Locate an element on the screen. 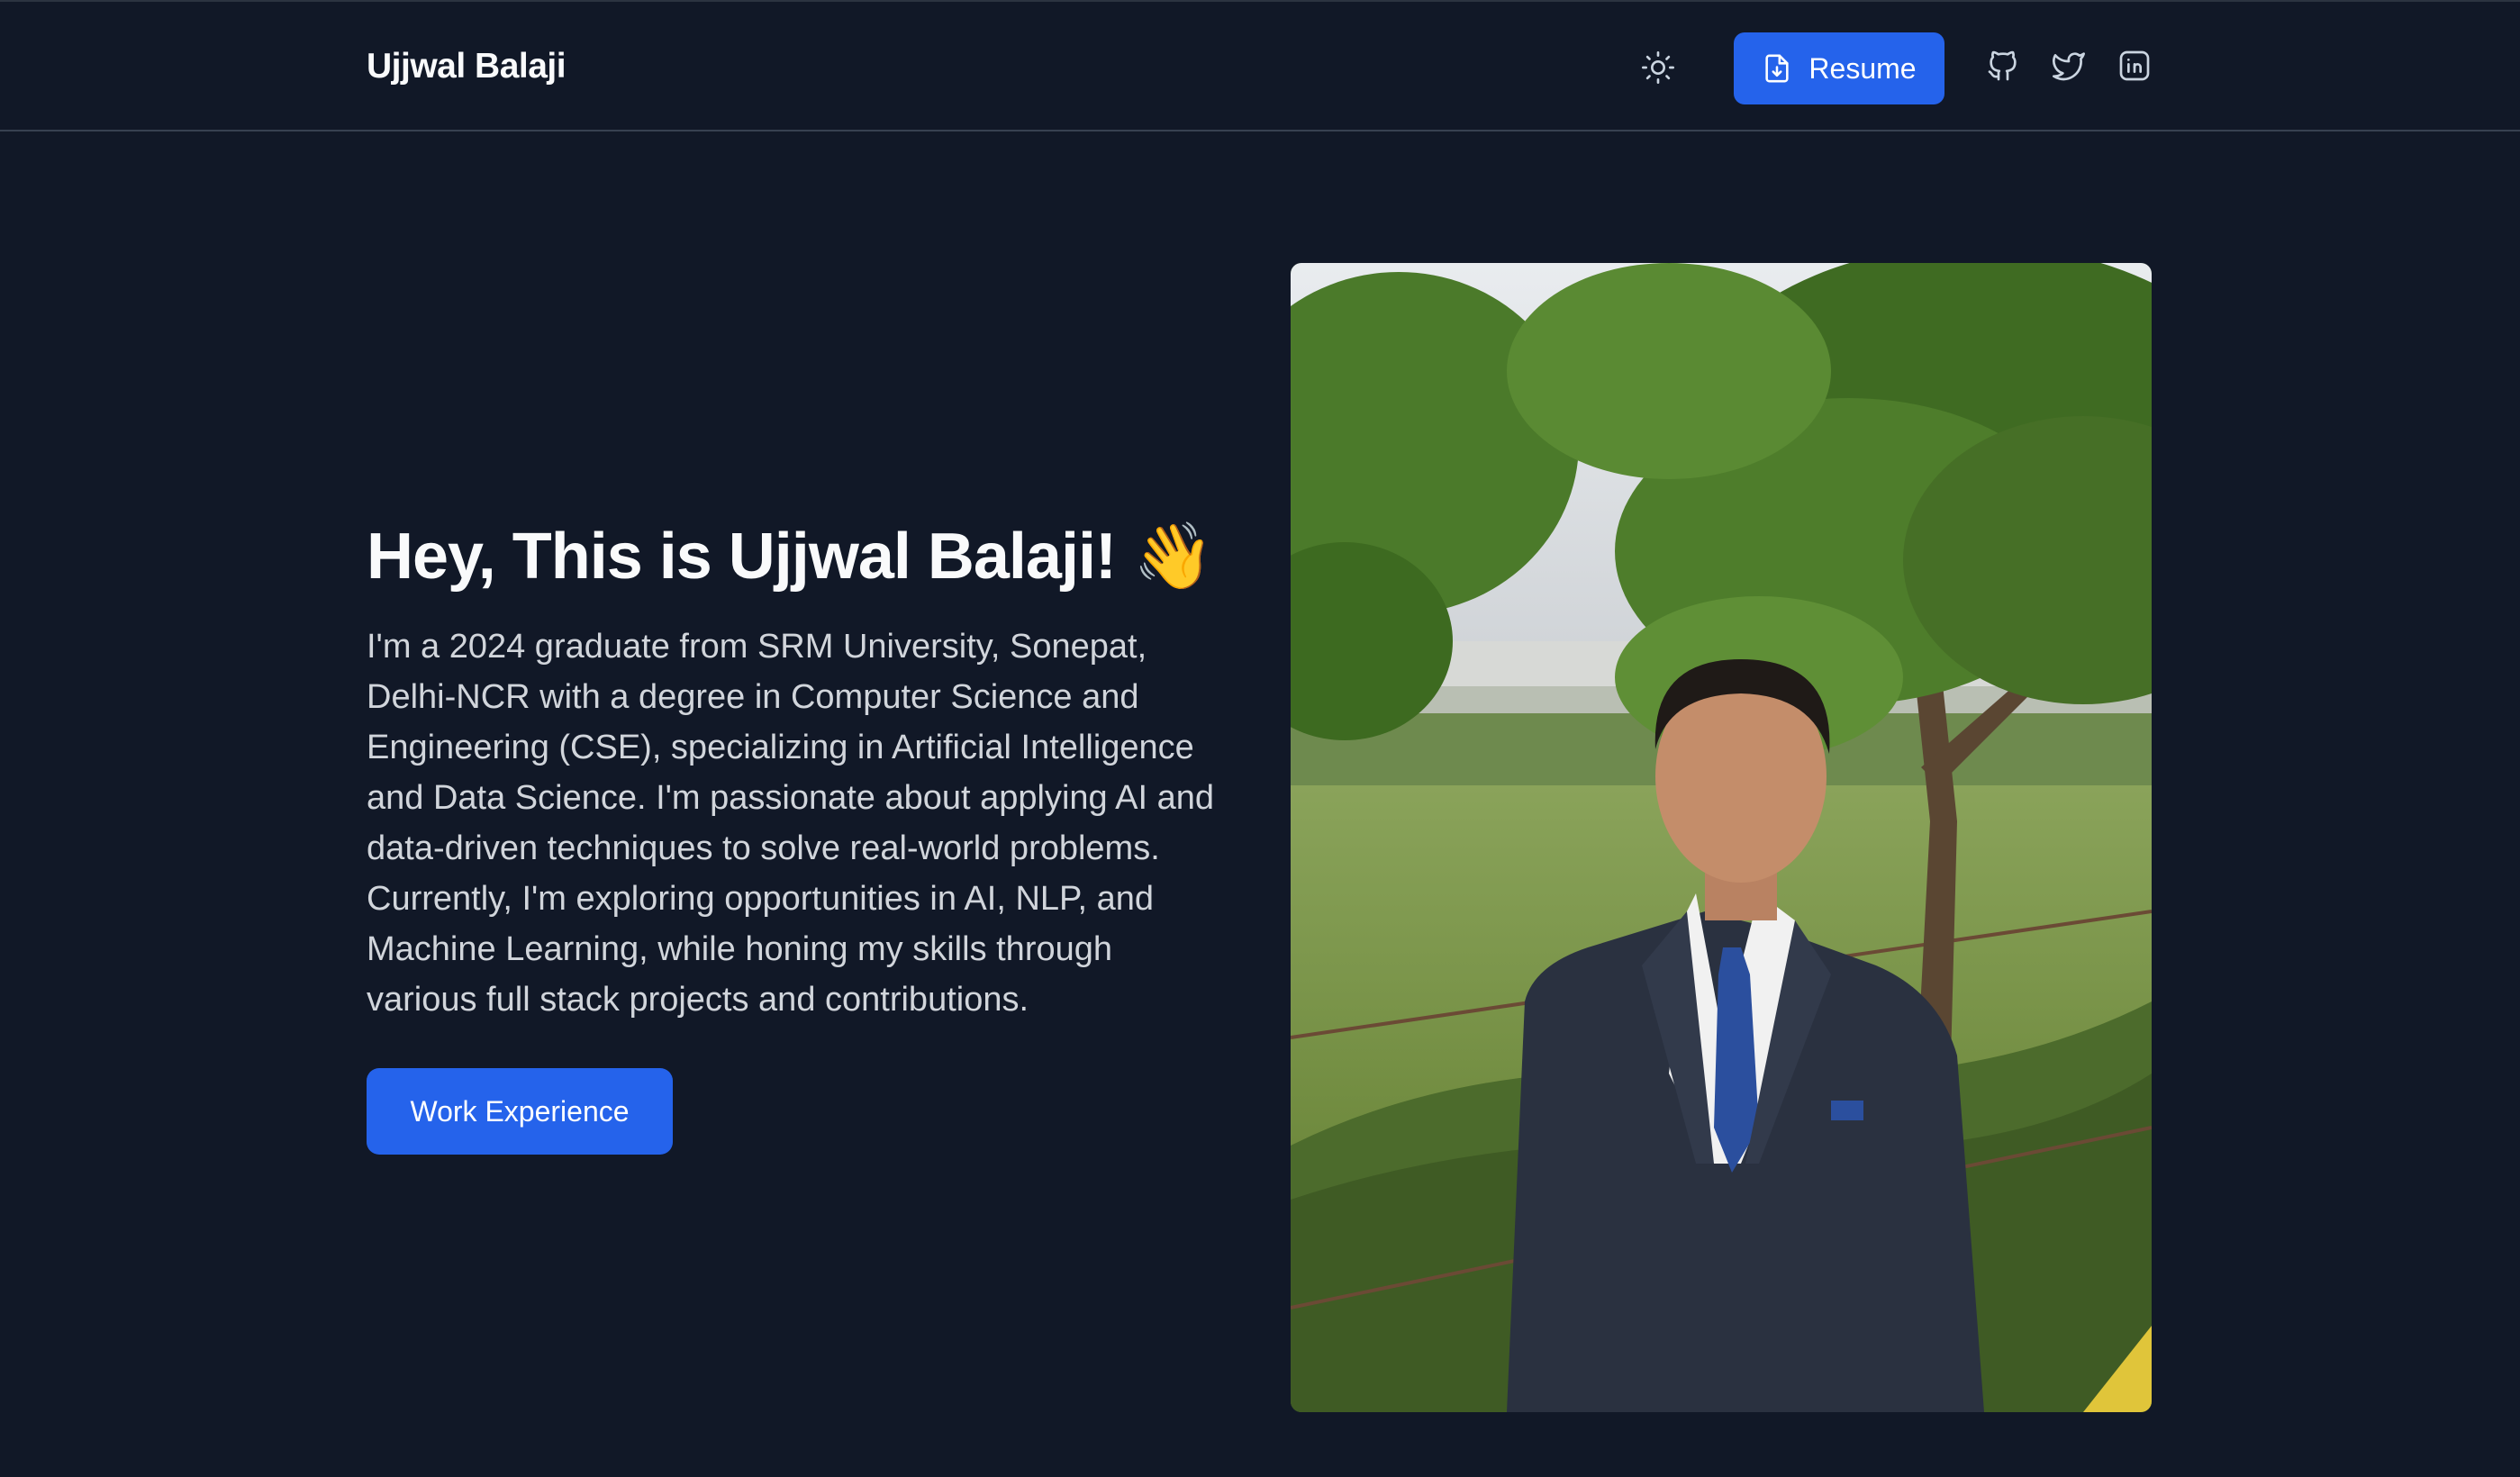 Image resolution: width=2520 pixels, height=1477 pixels. resume-label: Resume is located at coordinates (1862, 68).